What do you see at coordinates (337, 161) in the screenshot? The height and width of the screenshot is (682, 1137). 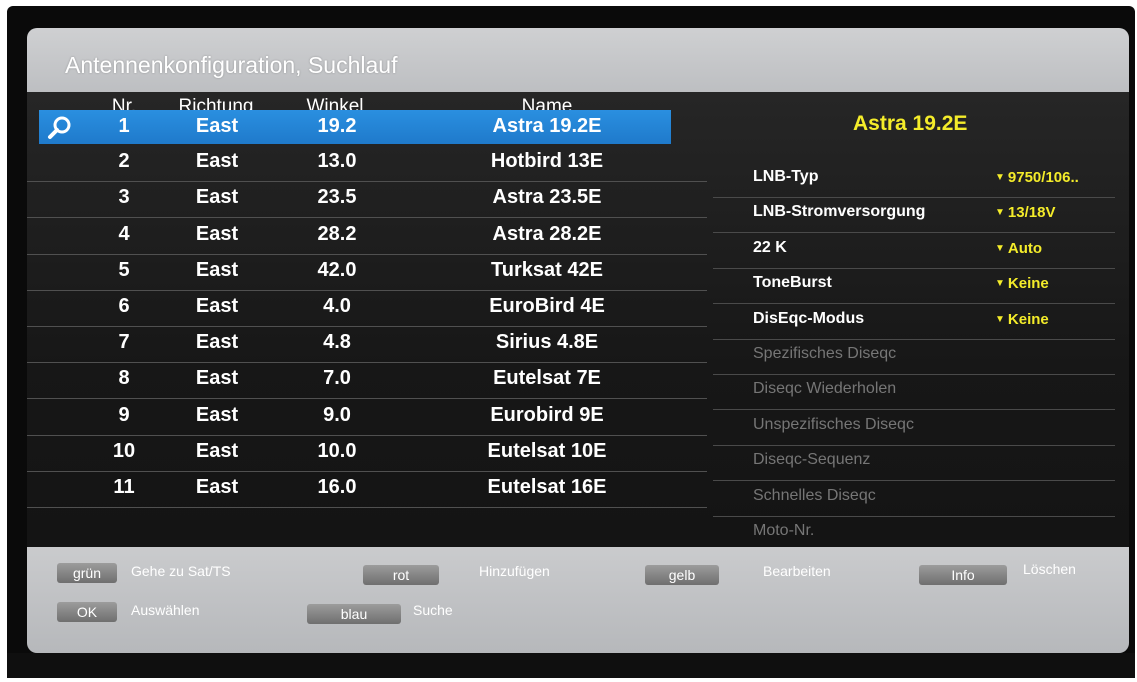 I see `cell-winkel: 13.0` at bounding box center [337, 161].